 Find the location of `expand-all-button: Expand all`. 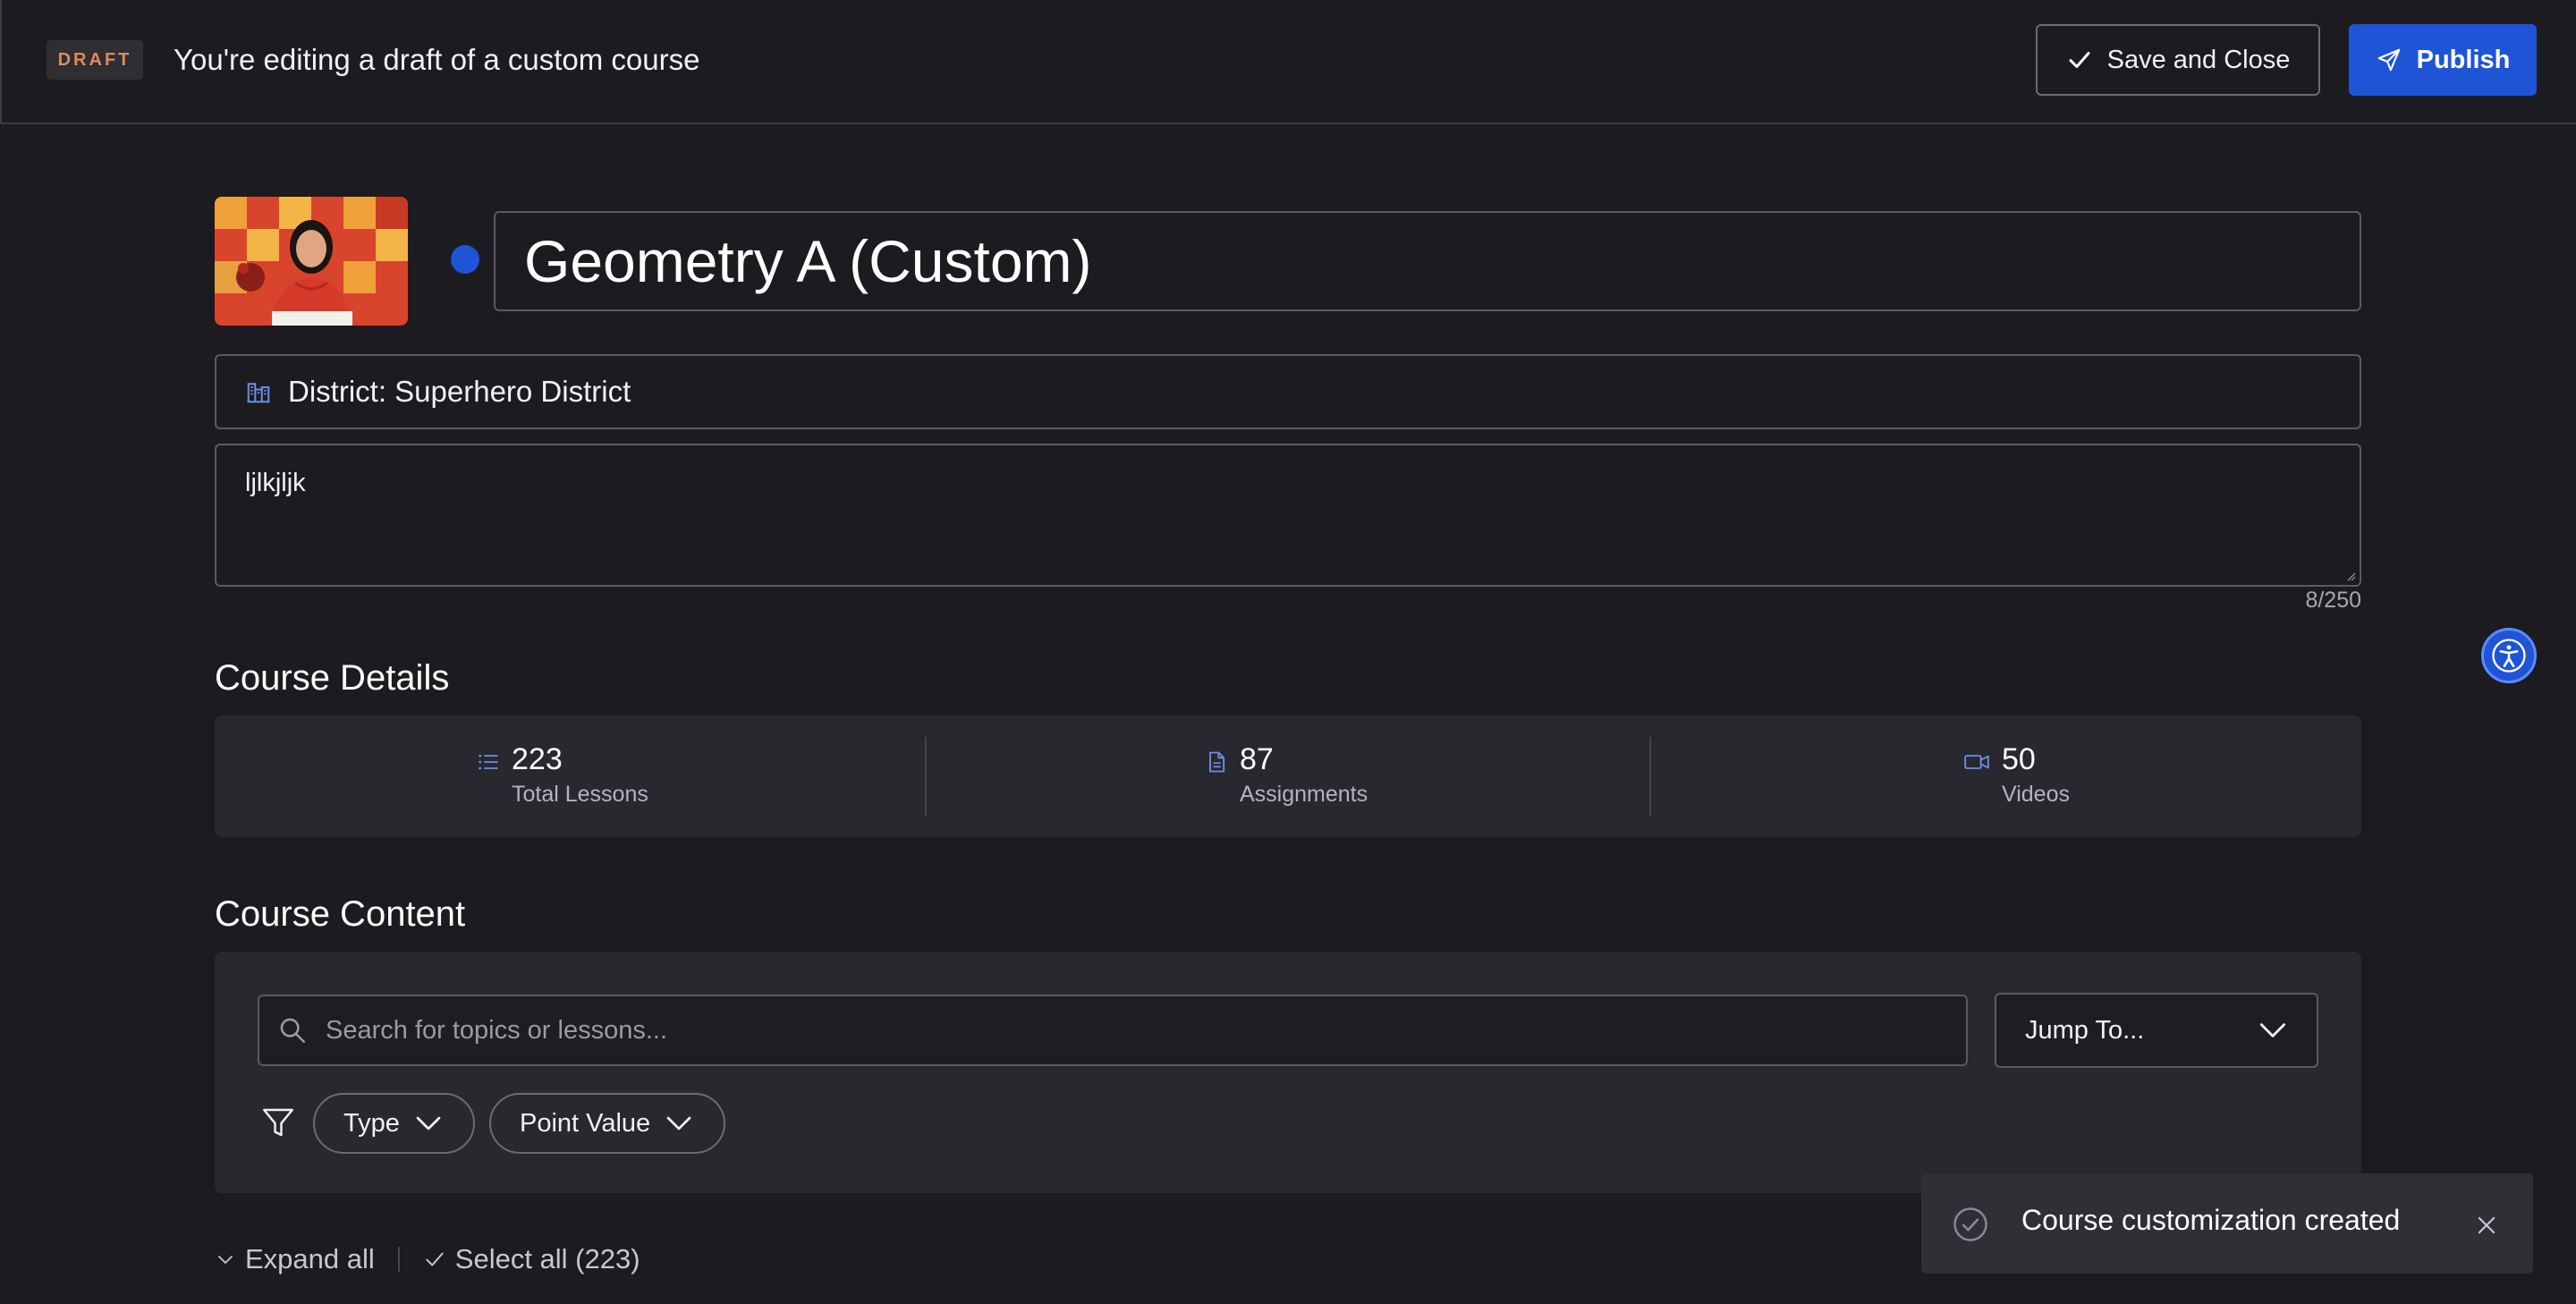

expand-all-button: Expand all is located at coordinates (295, 1259).